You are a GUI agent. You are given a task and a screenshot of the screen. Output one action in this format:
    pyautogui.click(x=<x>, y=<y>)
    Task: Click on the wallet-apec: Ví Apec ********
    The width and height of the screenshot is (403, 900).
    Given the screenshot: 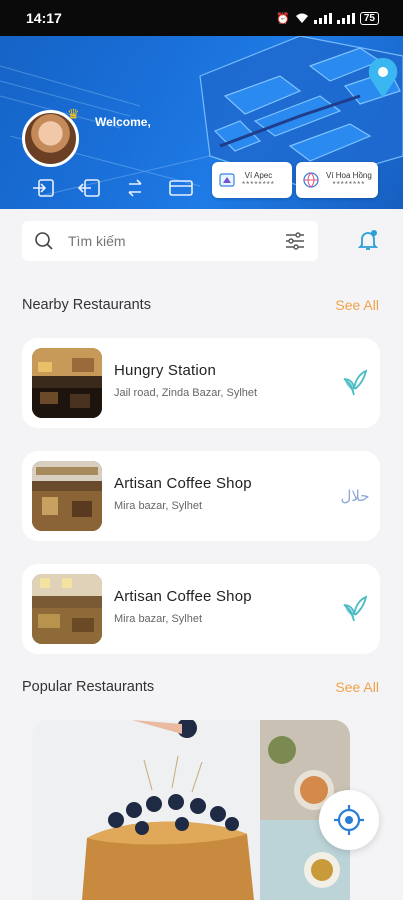 What is the action you would take?
    pyautogui.click(x=252, y=180)
    